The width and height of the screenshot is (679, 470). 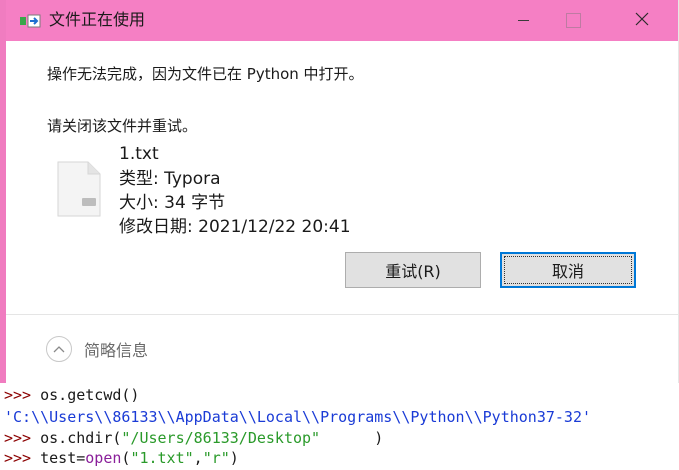 What do you see at coordinates (198, 458) in the screenshot?
I see `shell-input: ,` at bounding box center [198, 458].